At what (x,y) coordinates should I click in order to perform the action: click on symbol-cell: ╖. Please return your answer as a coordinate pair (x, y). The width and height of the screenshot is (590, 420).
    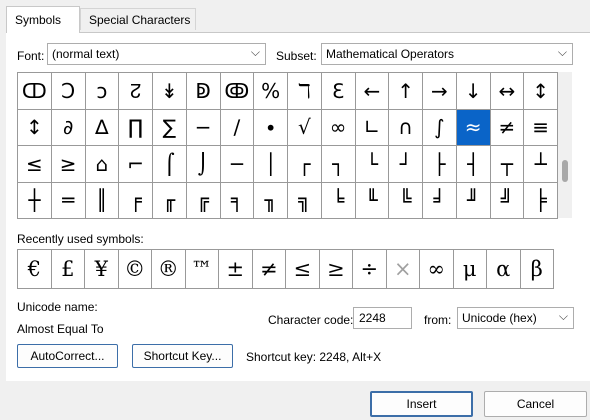
    Looking at the image, I should click on (271, 200).